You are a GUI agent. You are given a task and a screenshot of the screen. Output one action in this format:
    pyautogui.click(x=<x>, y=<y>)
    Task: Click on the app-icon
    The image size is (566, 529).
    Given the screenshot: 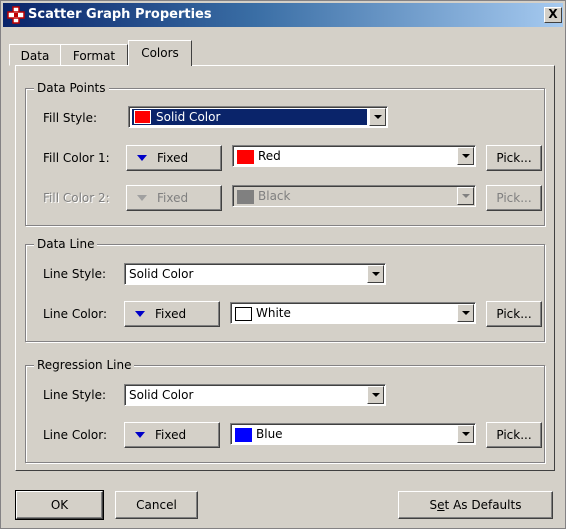 What is the action you would take?
    pyautogui.click(x=16, y=15)
    